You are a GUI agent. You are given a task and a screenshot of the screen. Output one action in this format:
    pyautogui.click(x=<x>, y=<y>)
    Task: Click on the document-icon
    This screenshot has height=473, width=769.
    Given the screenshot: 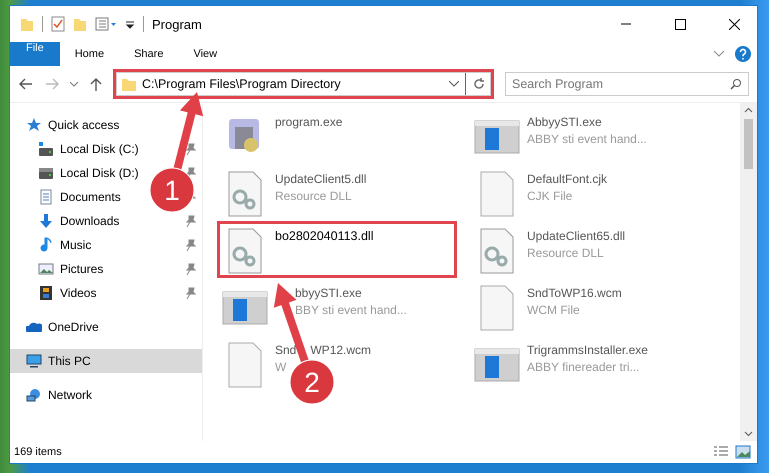 What is the action you would take?
    pyautogui.click(x=46, y=197)
    